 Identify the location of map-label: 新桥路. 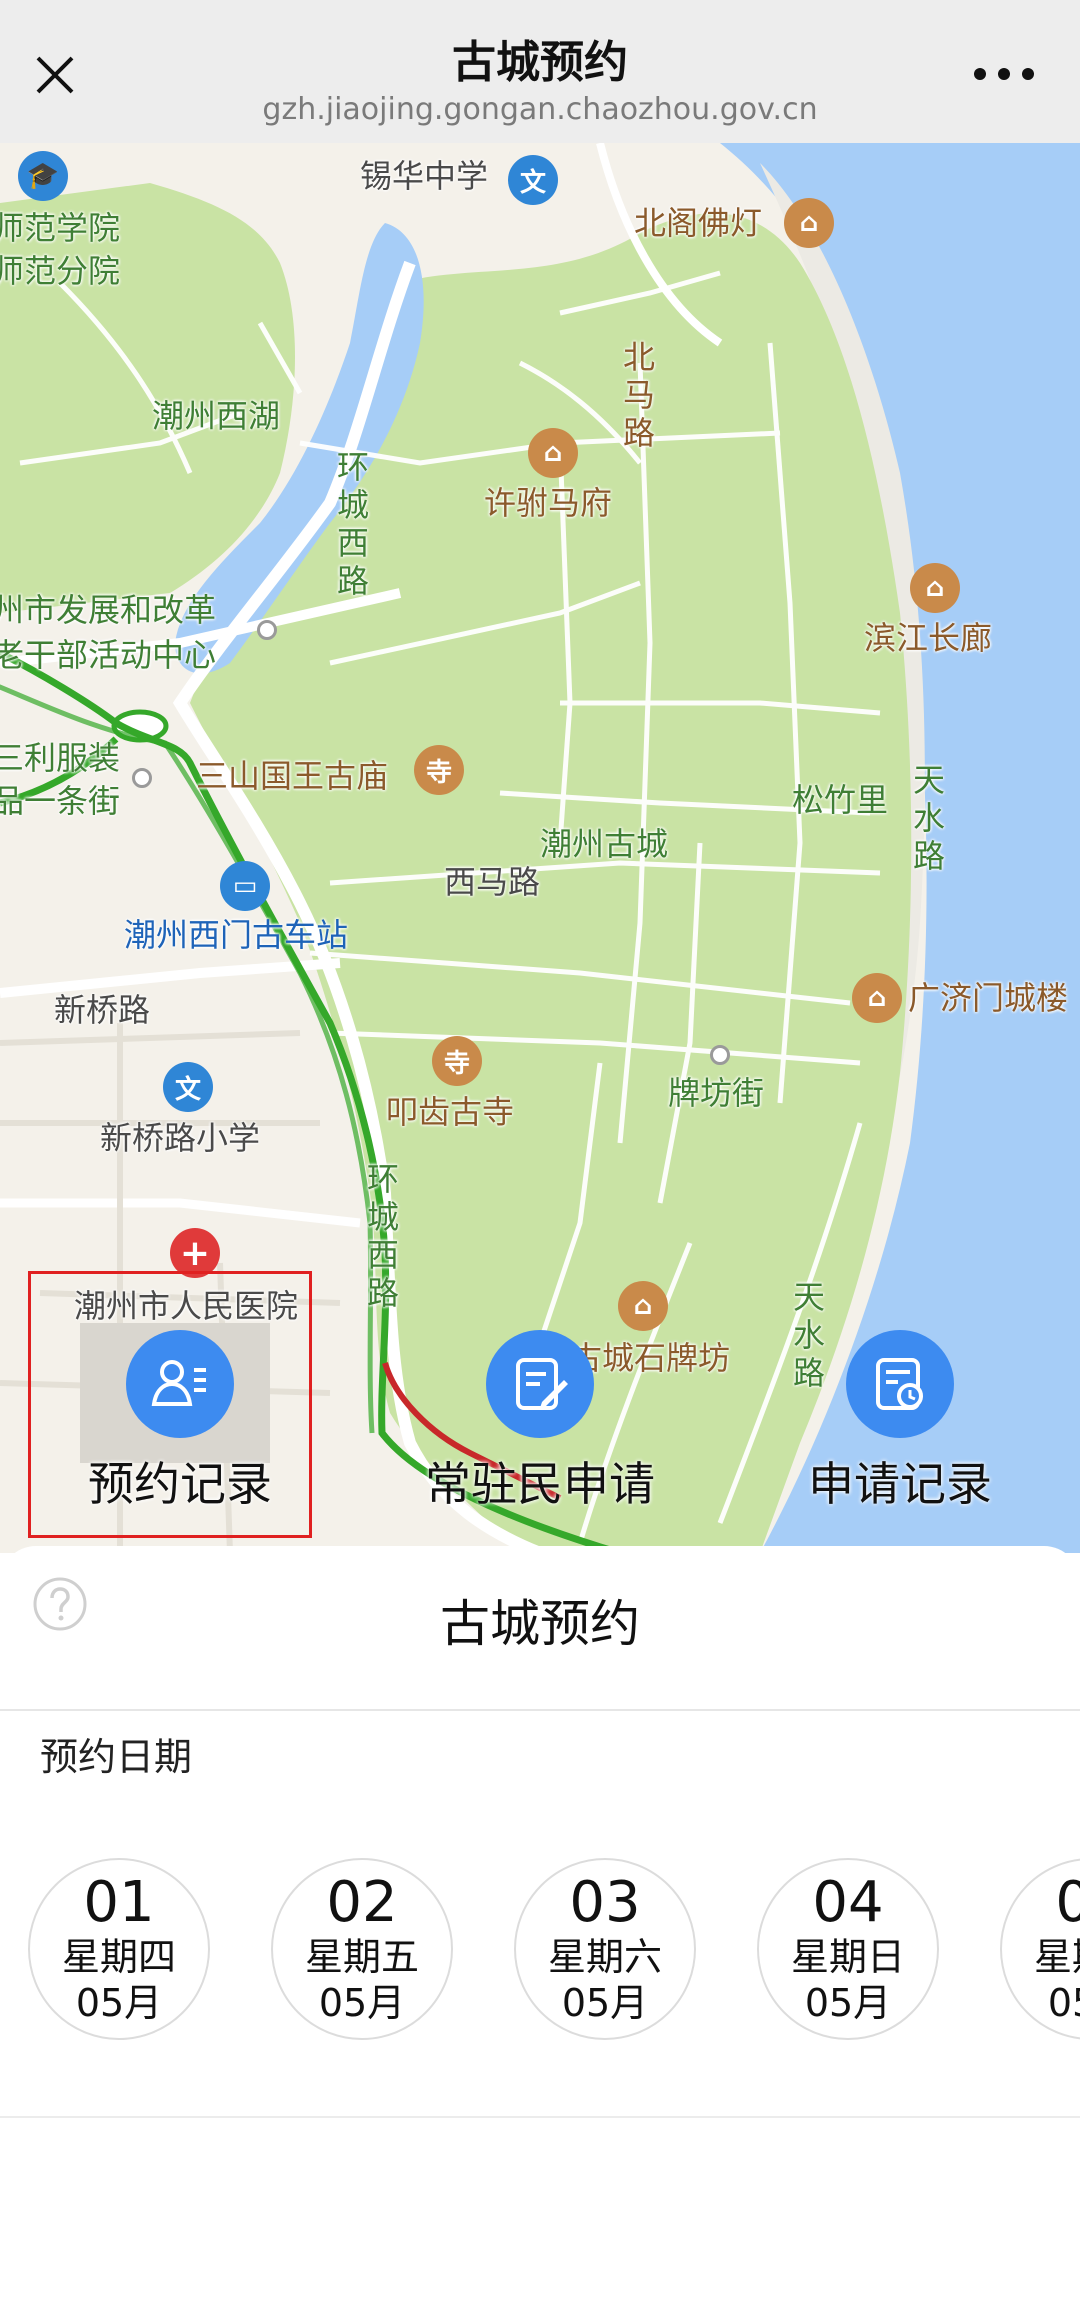
(102, 1010).